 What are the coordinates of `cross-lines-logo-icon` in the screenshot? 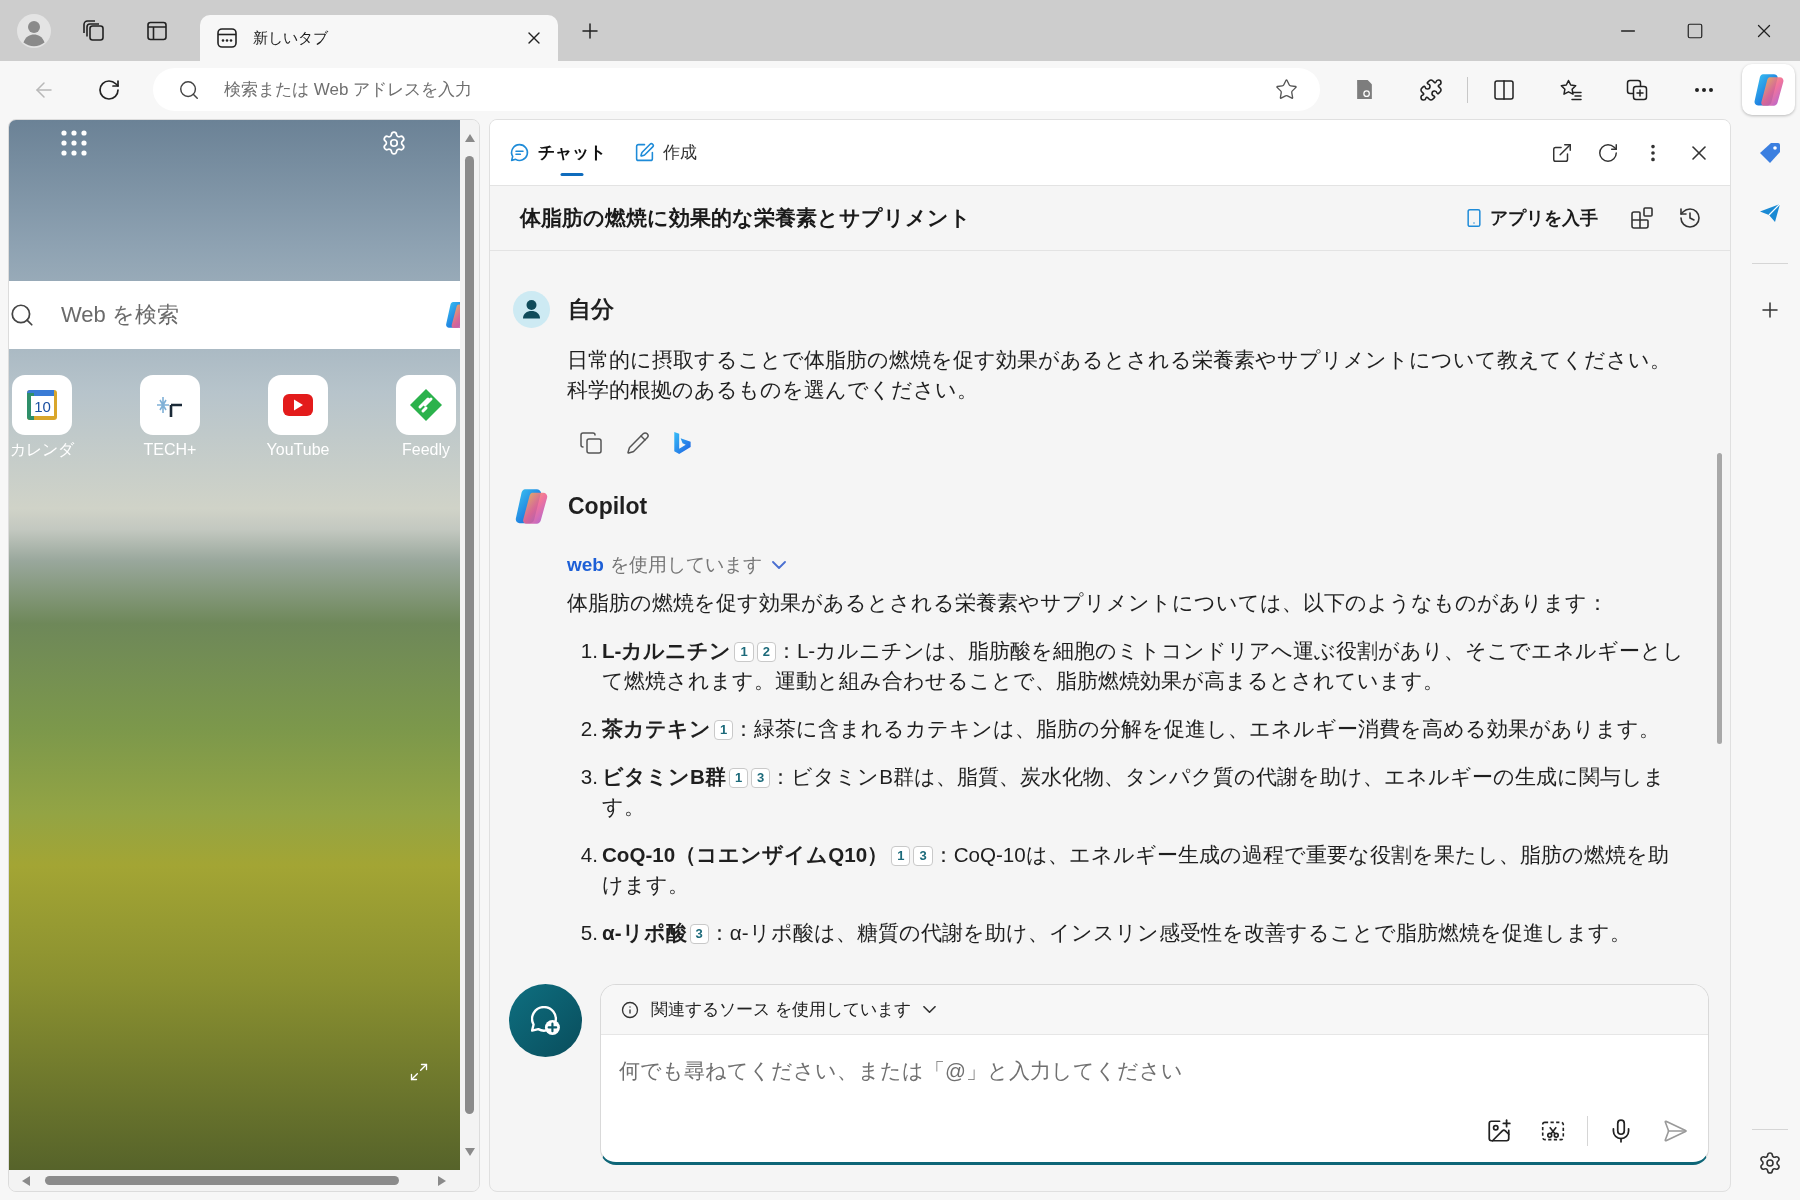 It's located at (170, 405).